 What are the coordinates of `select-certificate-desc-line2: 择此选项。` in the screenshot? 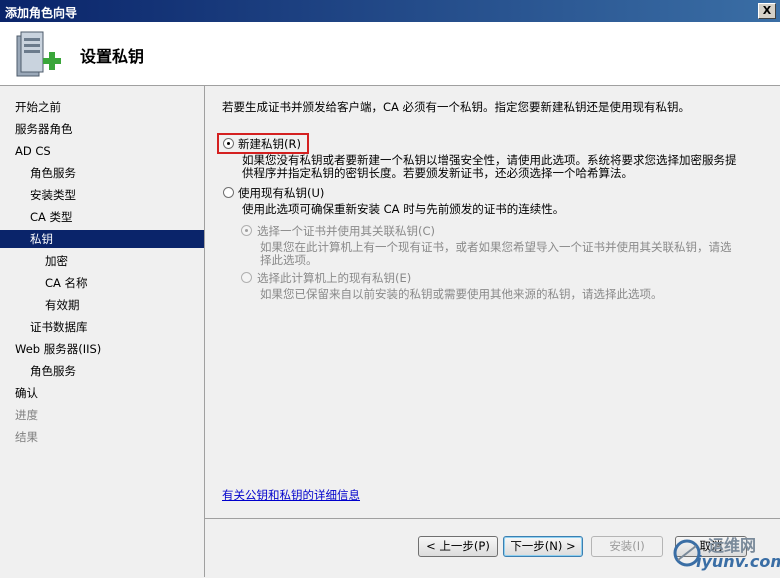 It's located at (289, 260).